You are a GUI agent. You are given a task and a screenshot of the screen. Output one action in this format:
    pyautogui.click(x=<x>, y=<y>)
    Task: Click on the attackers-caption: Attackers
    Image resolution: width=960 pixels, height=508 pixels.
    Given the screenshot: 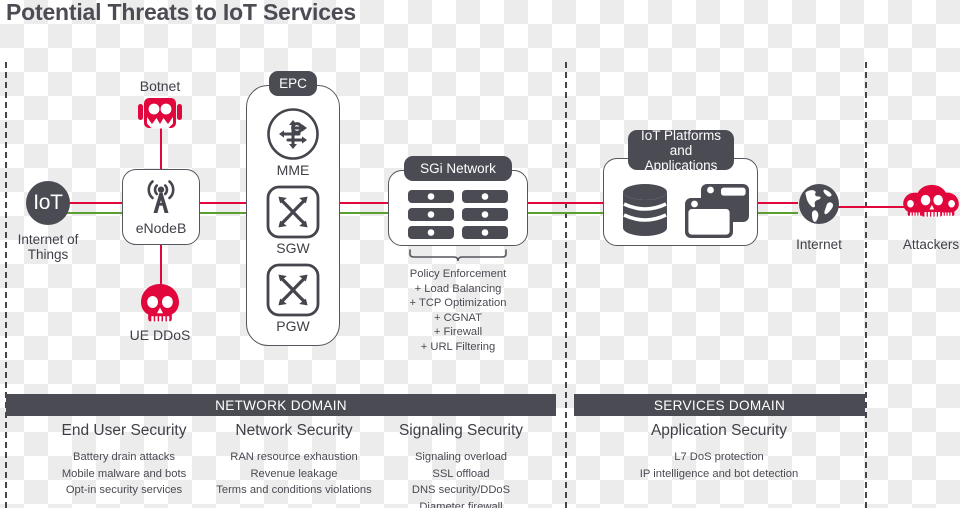 What is the action you would take?
    pyautogui.click(x=931, y=244)
    